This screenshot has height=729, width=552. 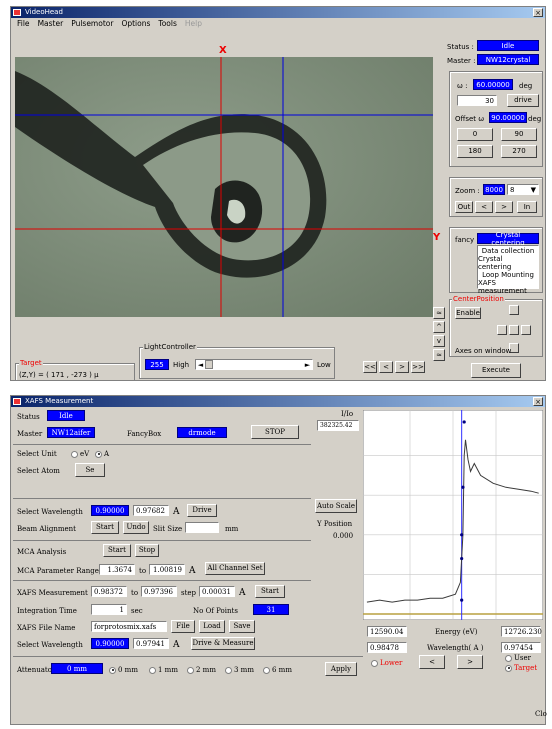 What do you see at coordinates (223, 643) in the screenshot?
I see `drive-measure-button: Drive & Measure` at bounding box center [223, 643].